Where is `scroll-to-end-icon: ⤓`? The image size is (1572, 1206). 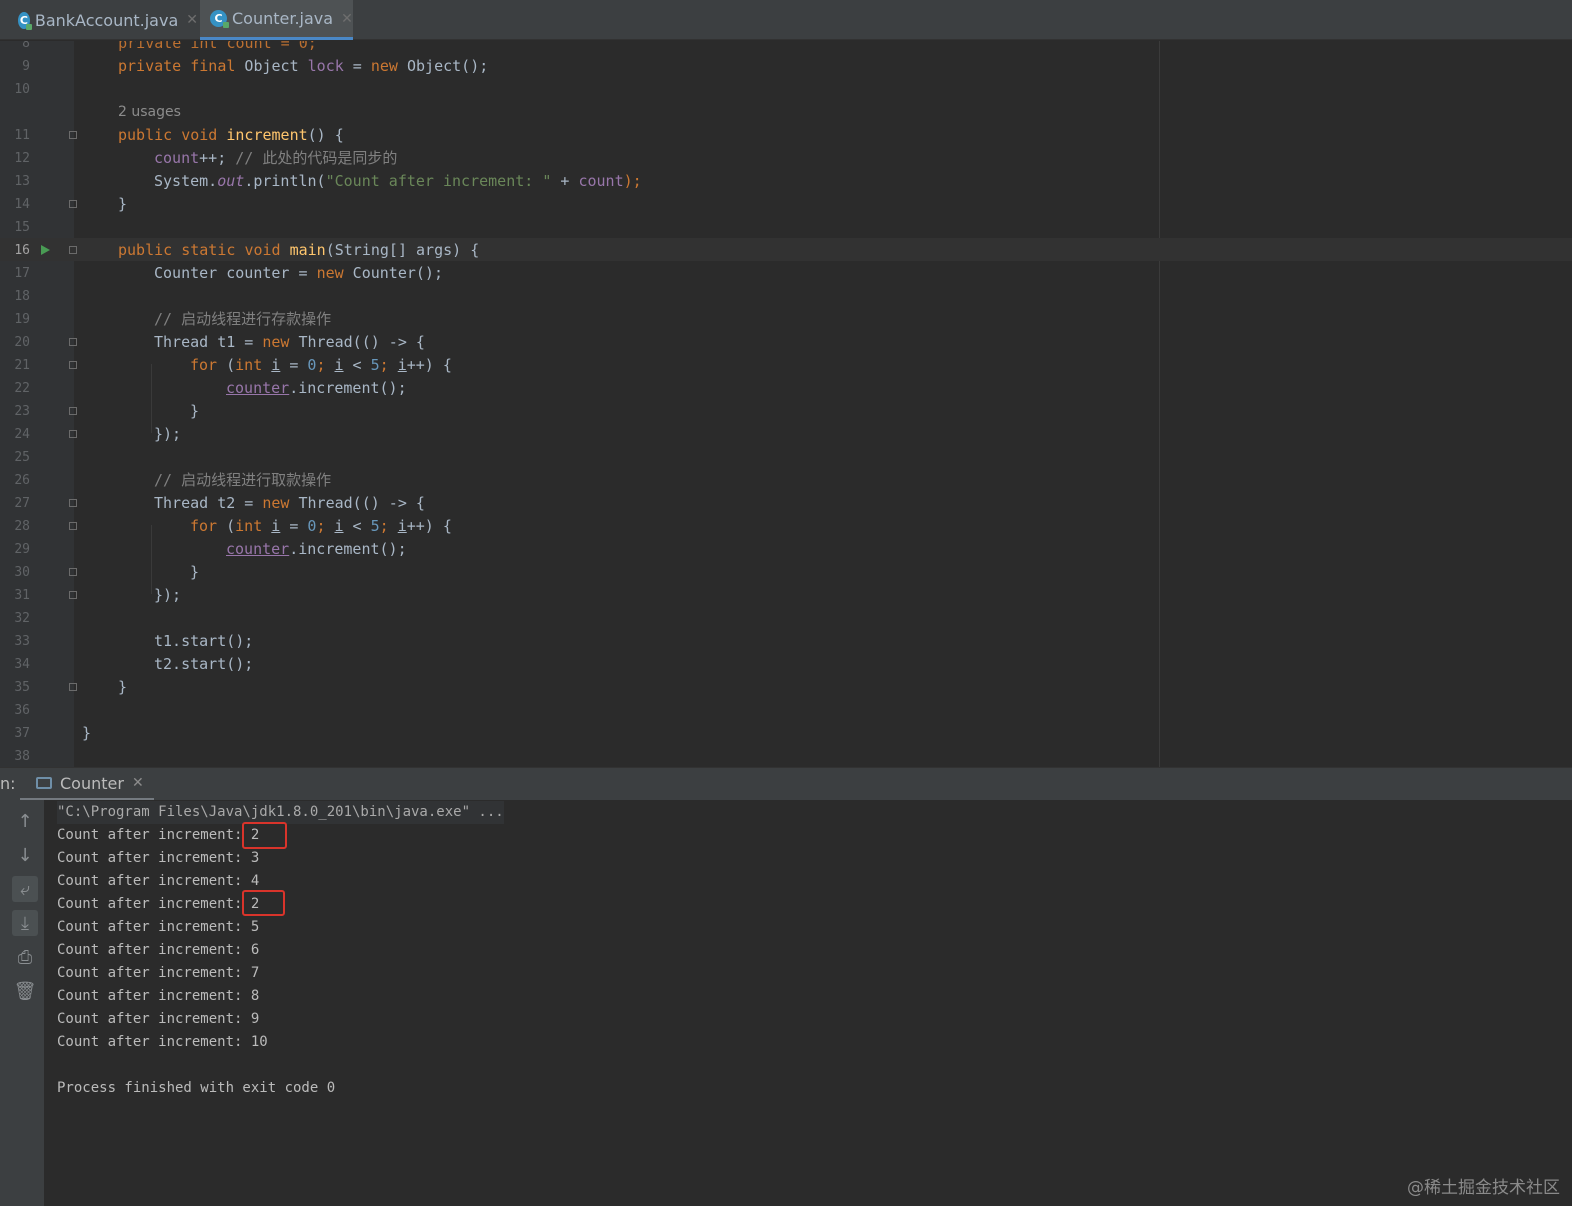
scroll-to-end-icon: ⤓ is located at coordinates (25, 923).